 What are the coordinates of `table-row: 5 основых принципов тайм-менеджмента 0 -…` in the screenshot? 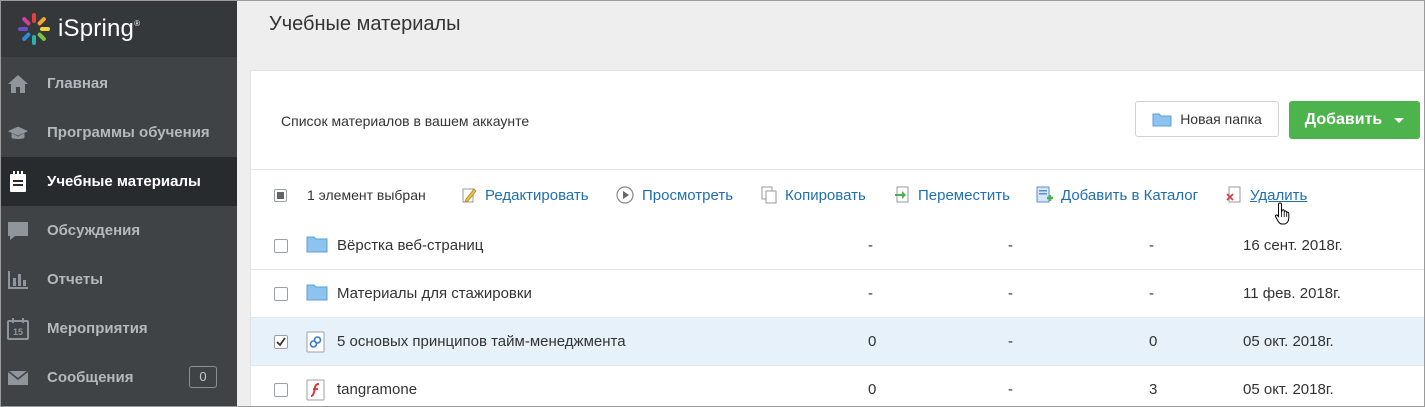 It's located at (837, 342).